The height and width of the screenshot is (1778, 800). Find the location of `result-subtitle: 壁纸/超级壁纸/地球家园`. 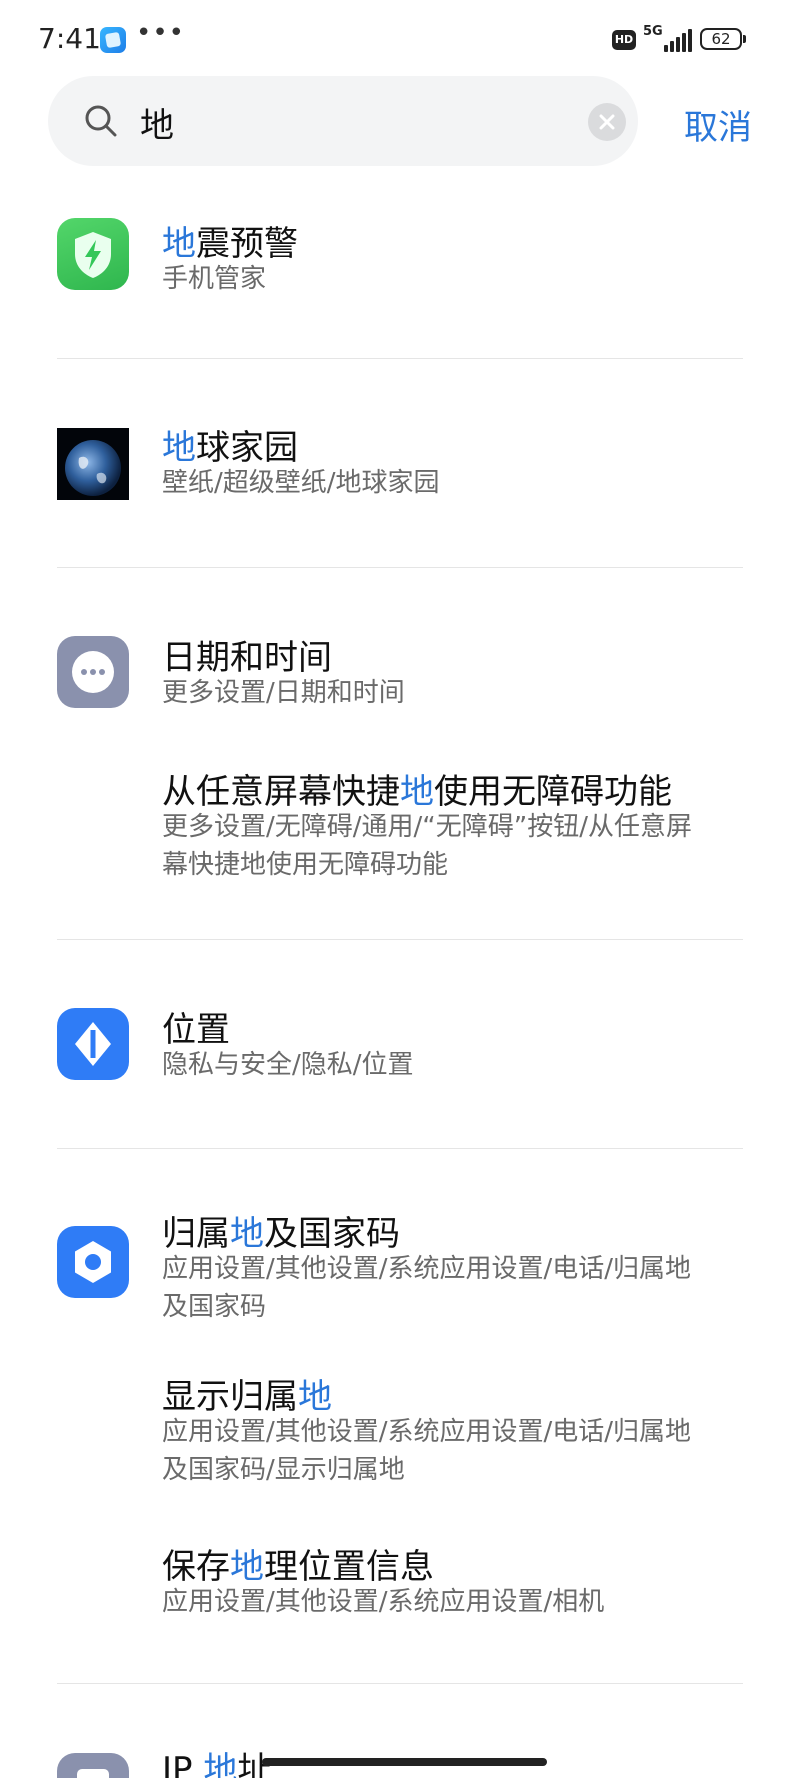

result-subtitle: 壁纸/超级壁纸/地球家园 is located at coordinates (301, 483).